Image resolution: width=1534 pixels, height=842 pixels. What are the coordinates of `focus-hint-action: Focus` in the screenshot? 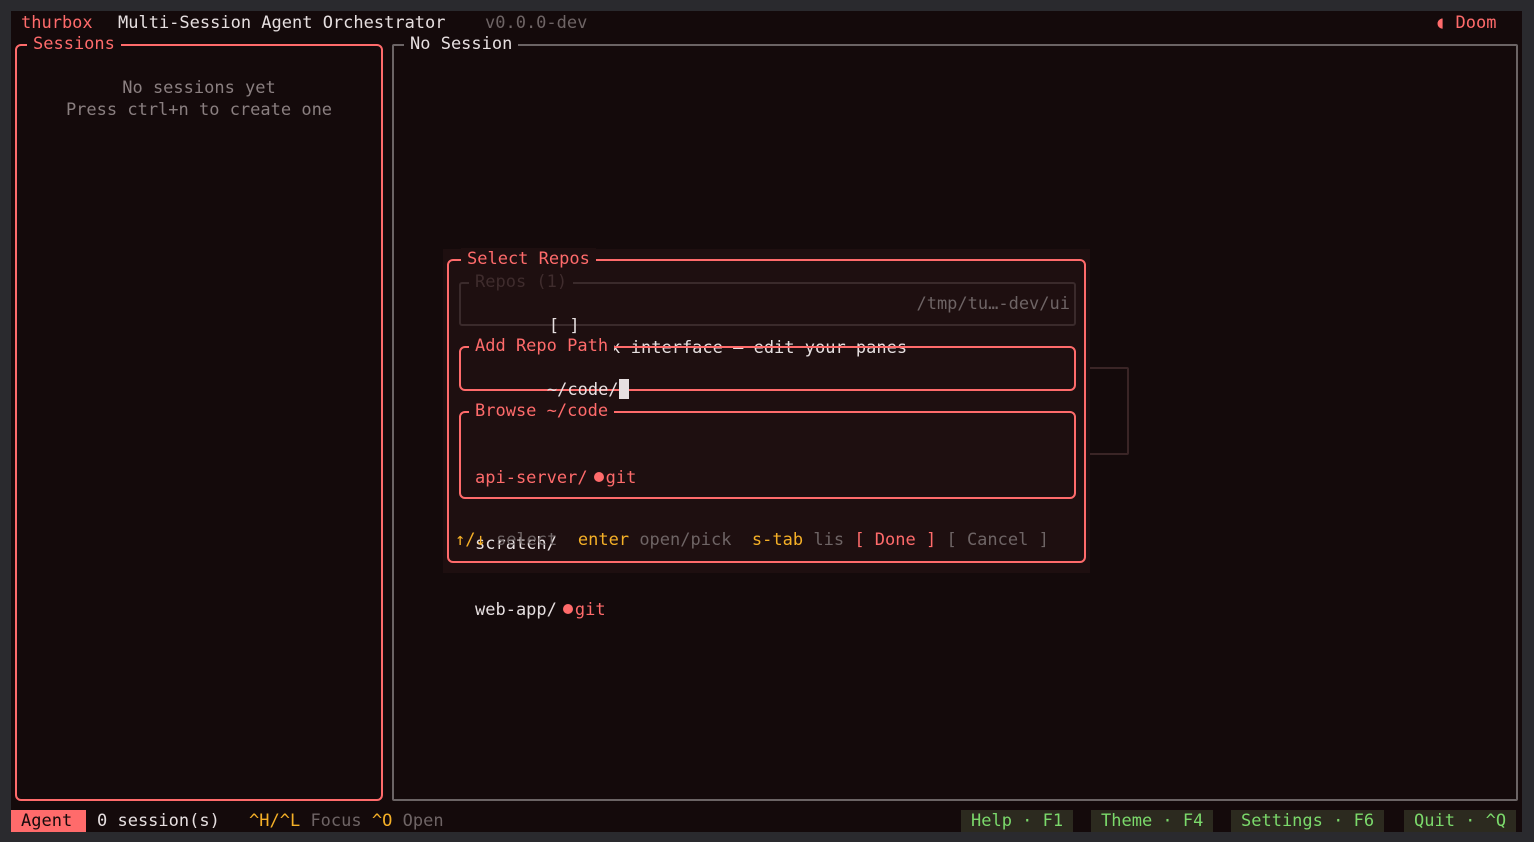 It's located at (336, 821).